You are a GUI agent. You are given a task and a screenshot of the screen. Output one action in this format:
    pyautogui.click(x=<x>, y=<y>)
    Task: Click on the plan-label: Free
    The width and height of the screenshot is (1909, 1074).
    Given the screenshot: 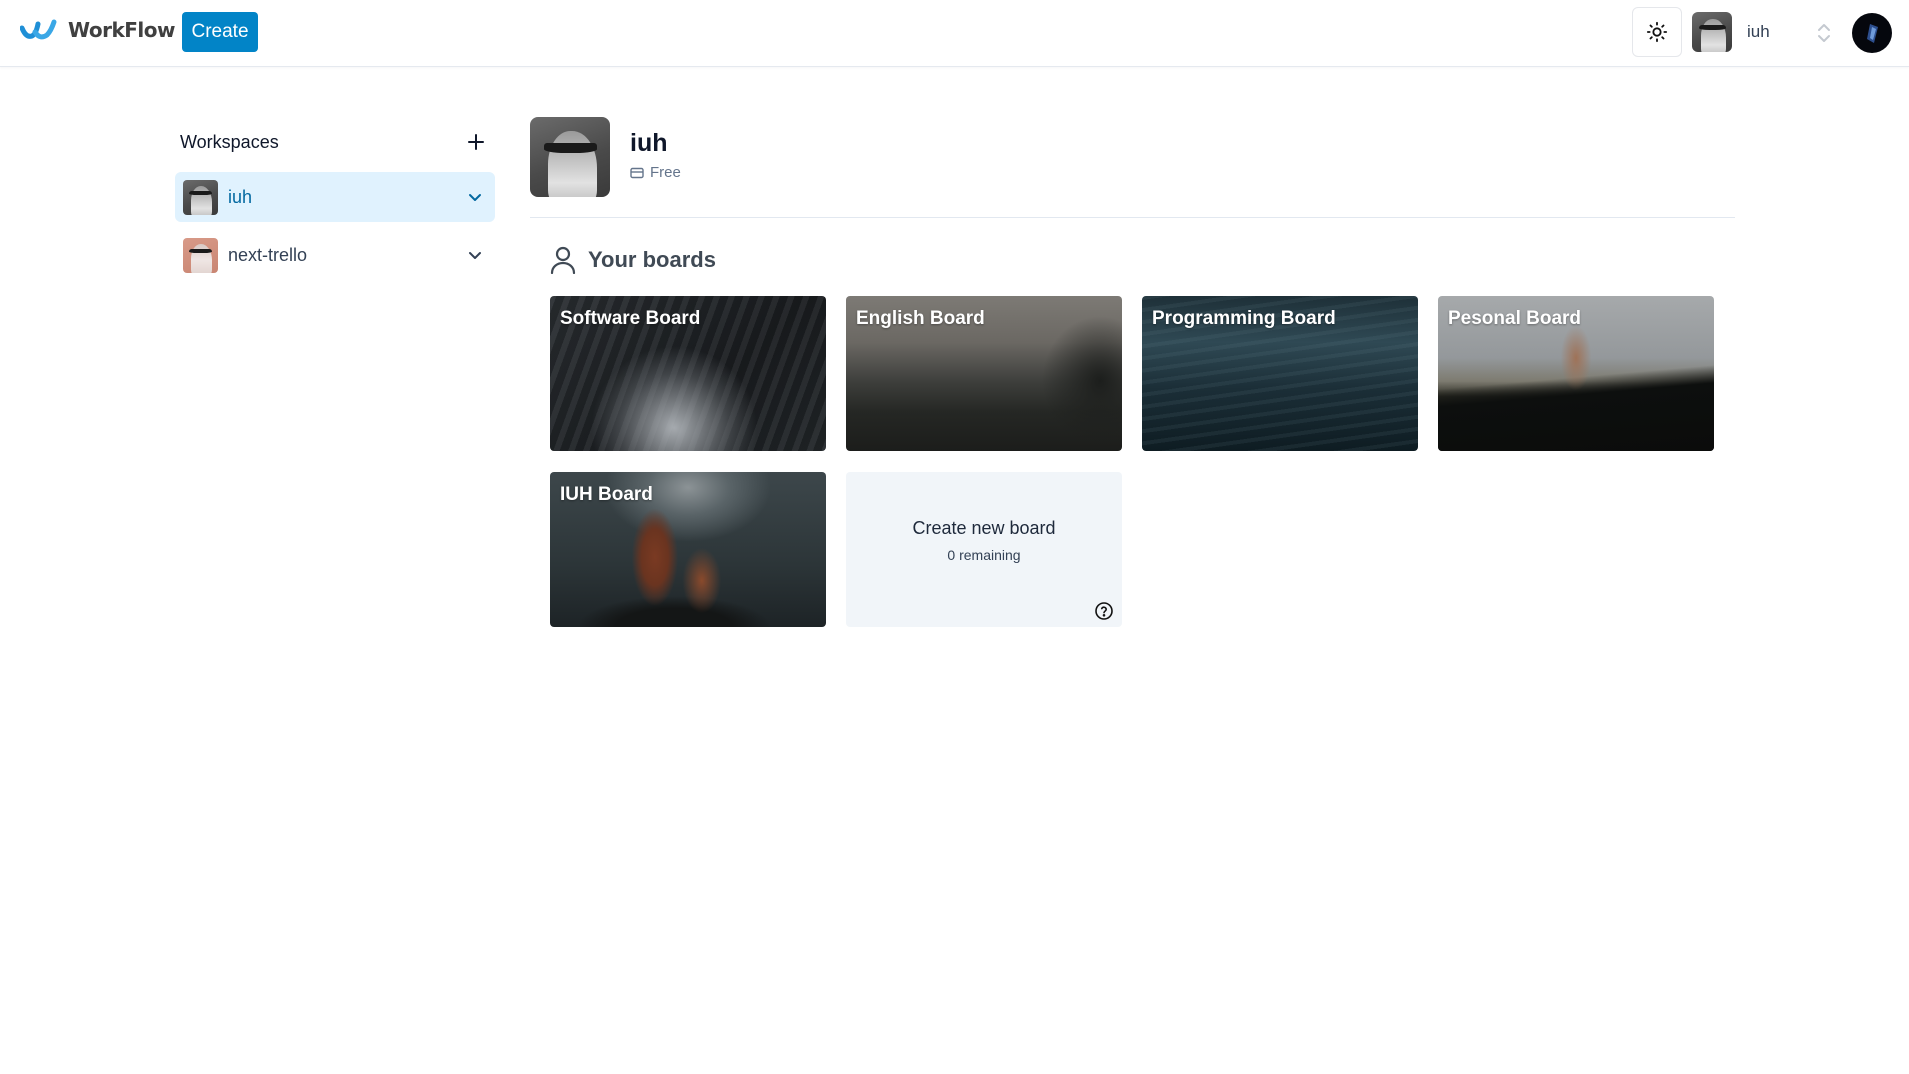 What is the action you would take?
    pyautogui.click(x=665, y=172)
    